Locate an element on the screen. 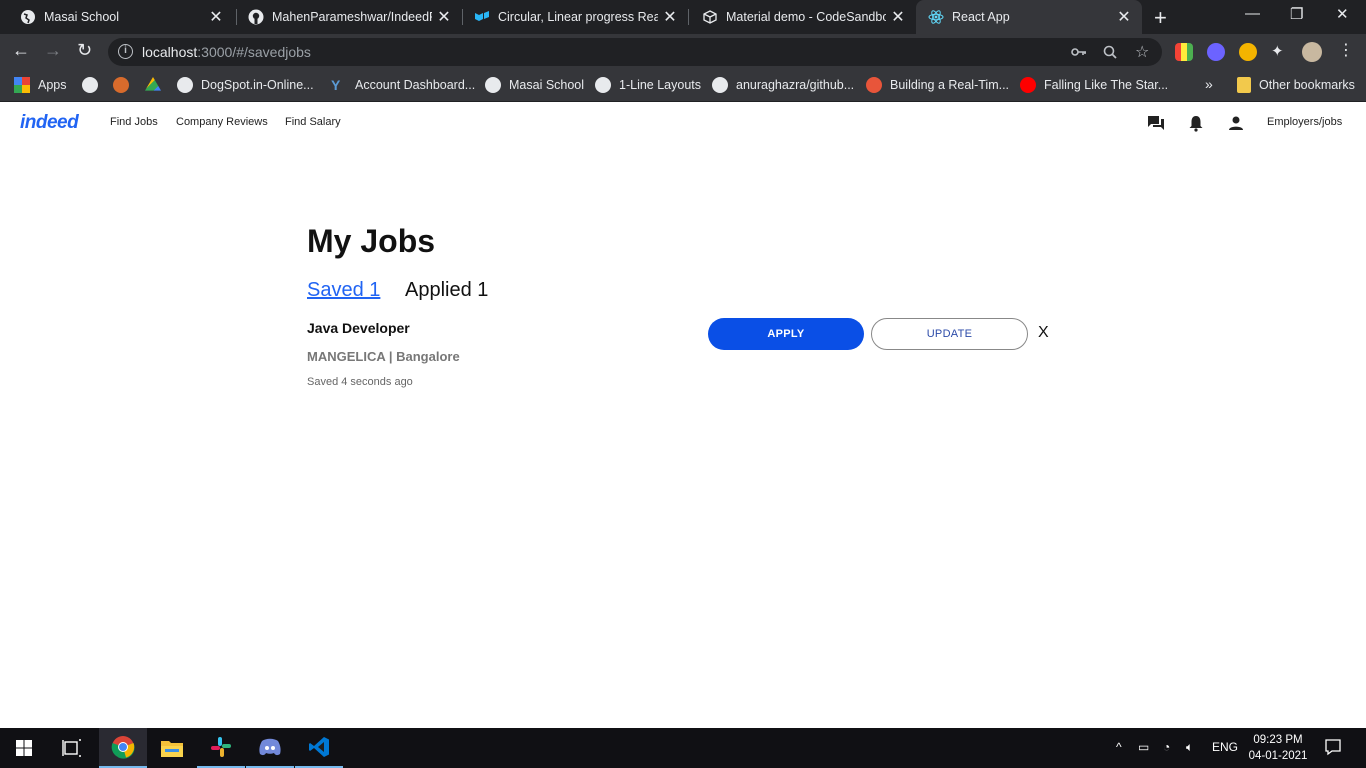  notifications-bell-icon is located at coordinates (1196, 123).